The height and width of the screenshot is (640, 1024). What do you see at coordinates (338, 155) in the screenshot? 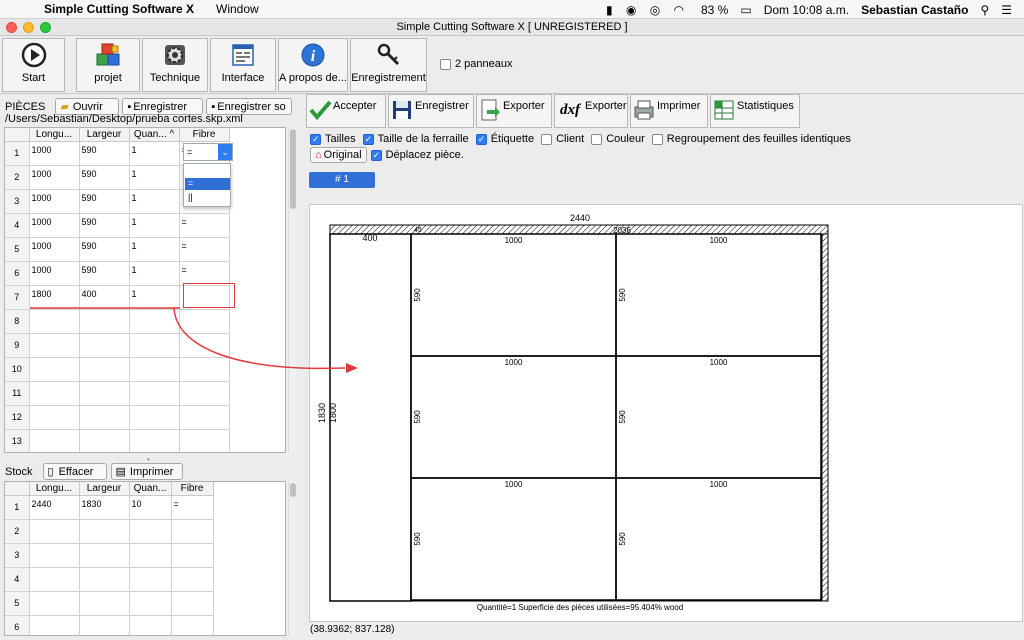
I see `original-button: ⌂ Original` at bounding box center [338, 155].